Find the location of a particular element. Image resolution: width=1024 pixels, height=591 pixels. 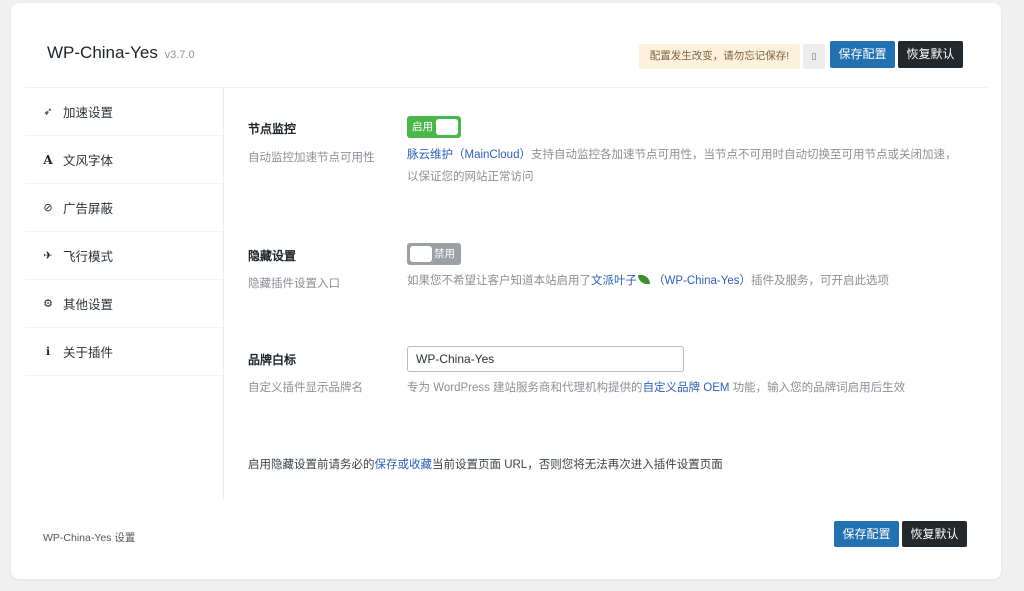

sidebar-item-label: 关于插件 is located at coordinates (88, 353).